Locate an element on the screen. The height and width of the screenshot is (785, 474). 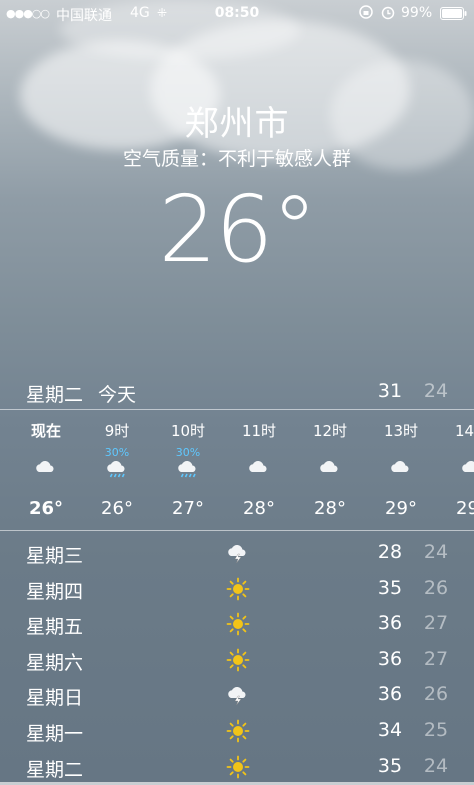
today-summary: 星期二 今天 31 24 is located at coordinates (237, 393).